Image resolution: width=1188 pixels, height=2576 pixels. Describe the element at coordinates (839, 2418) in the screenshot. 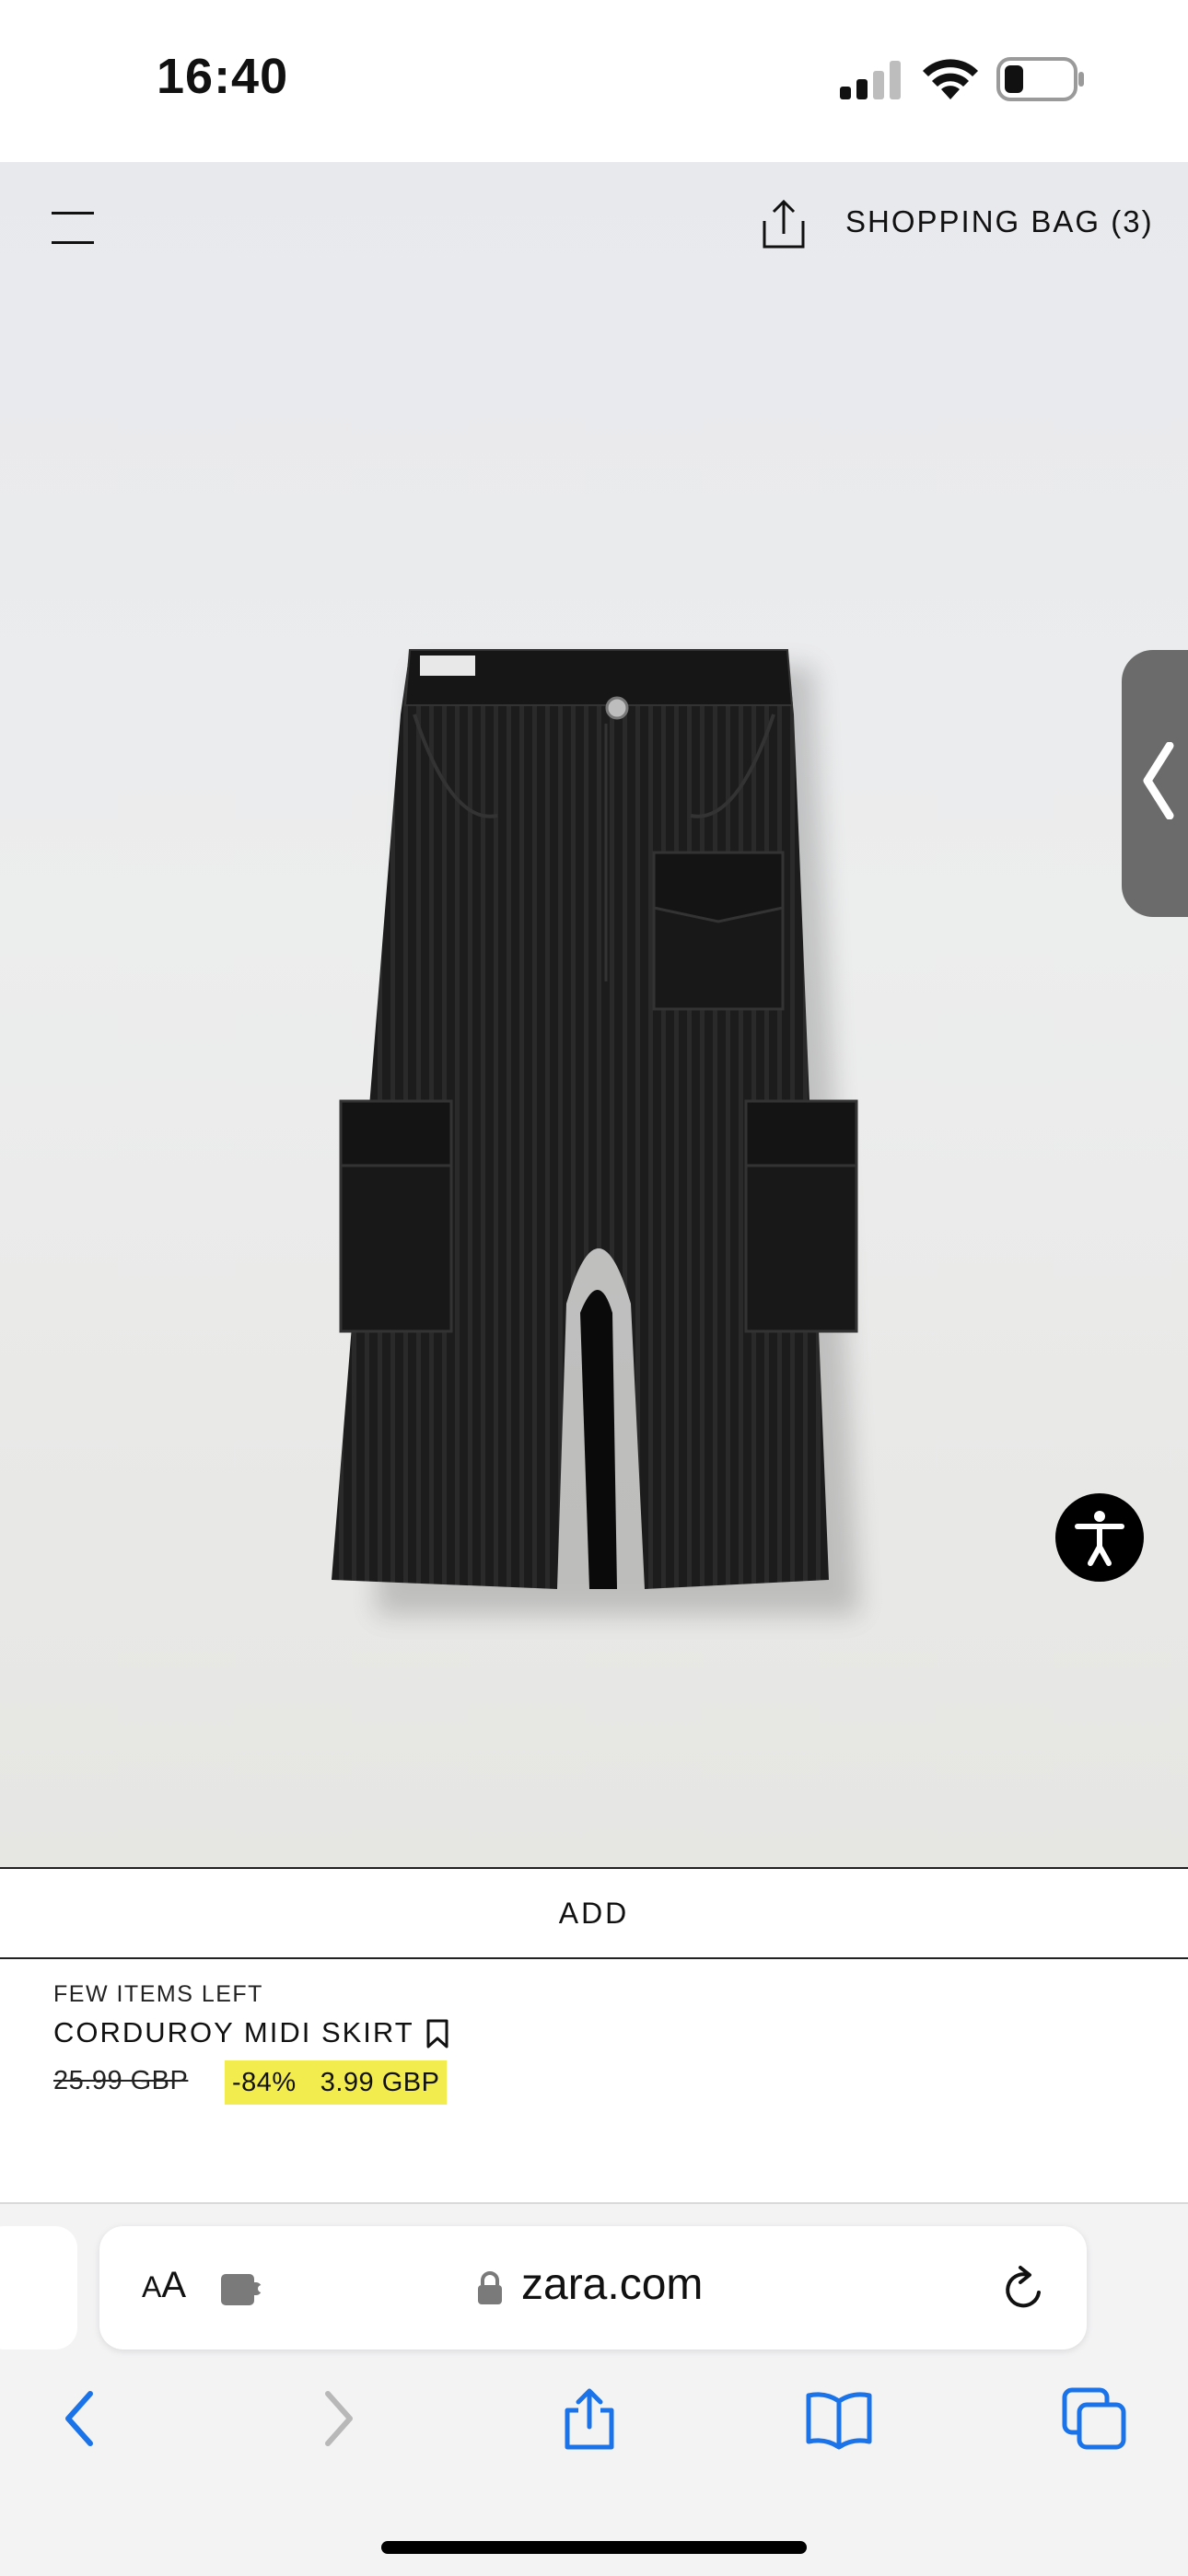

I see `bookmarks-icon` at that location.